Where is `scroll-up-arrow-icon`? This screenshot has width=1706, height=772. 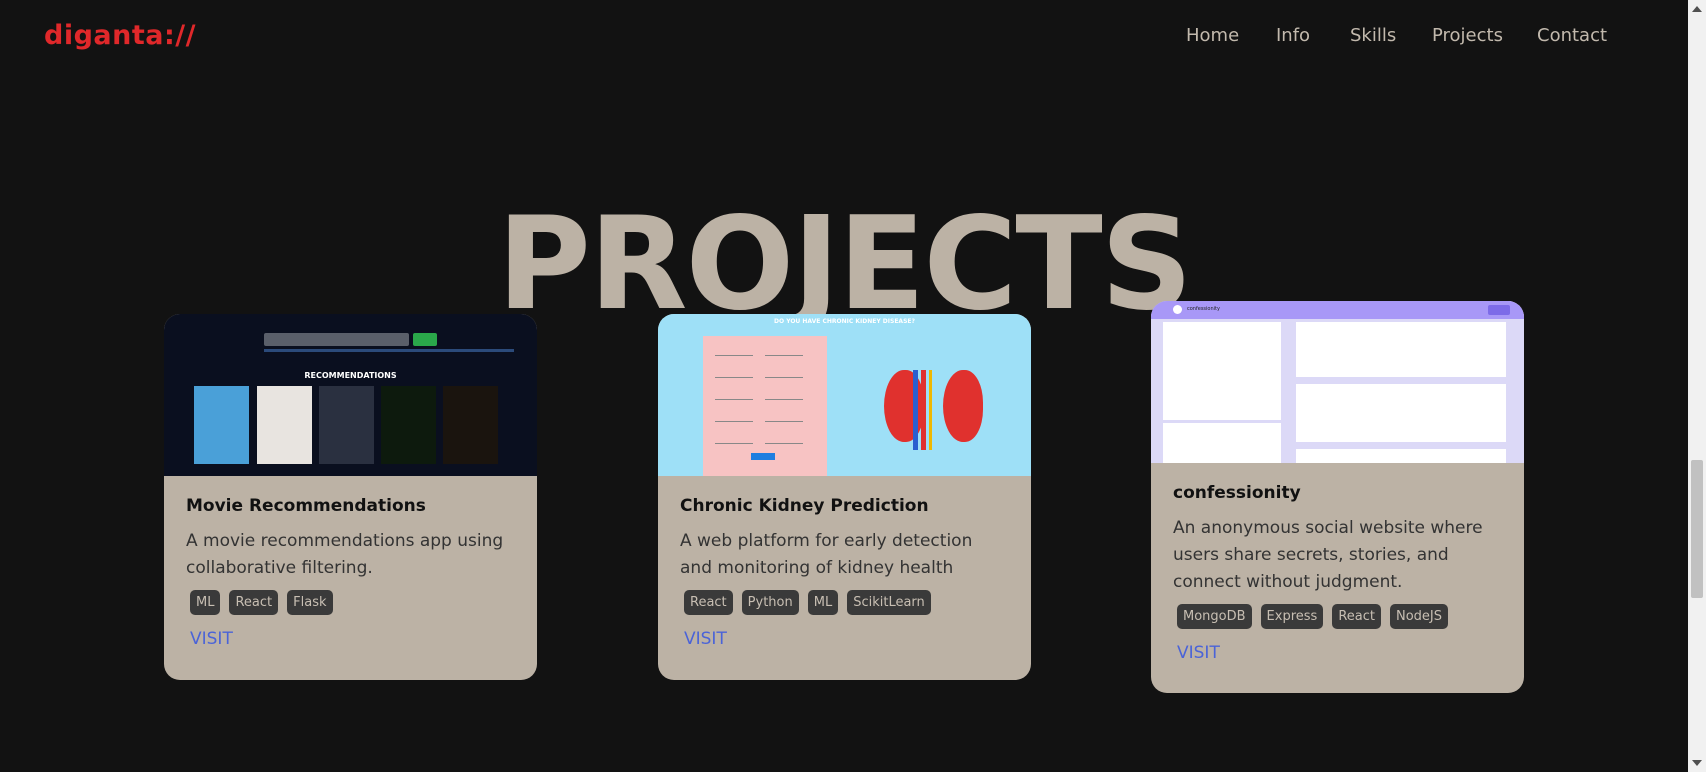
scroll-up-arrow-icon is located at coordinates (1697, 9).